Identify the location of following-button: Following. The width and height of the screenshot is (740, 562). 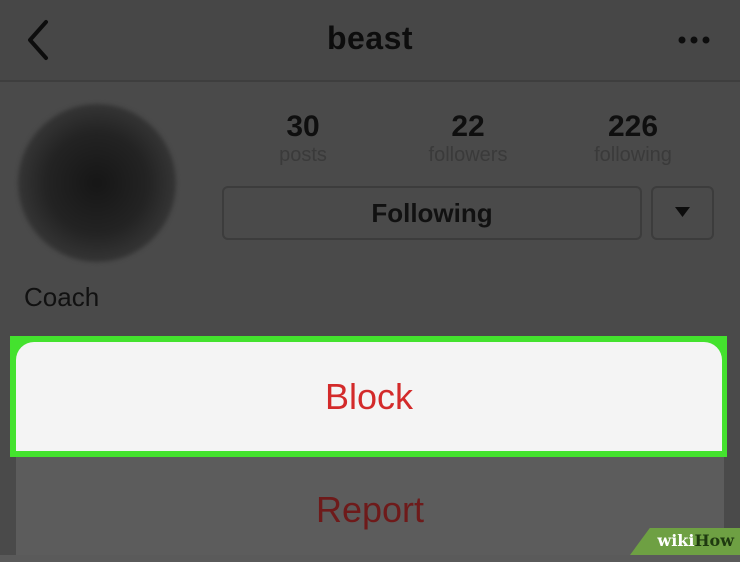
(432, 213).